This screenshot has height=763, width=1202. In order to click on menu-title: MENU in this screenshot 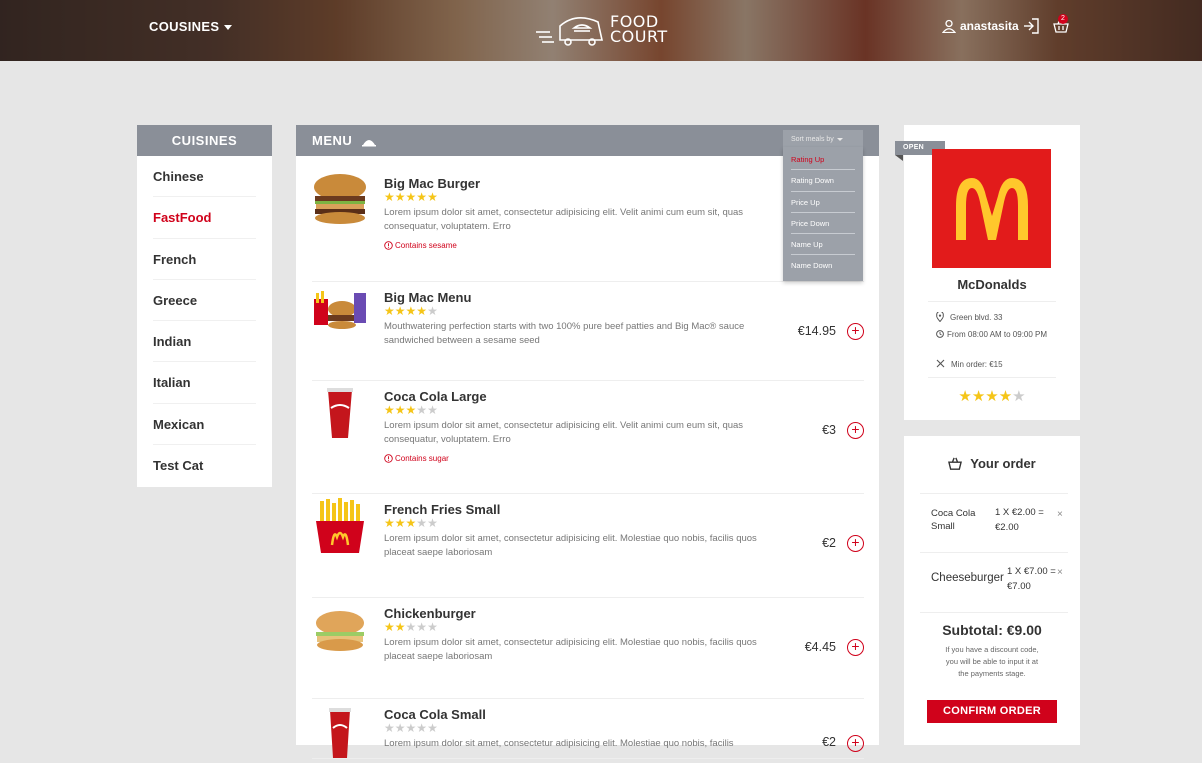, I will do `click(332, 140)`.